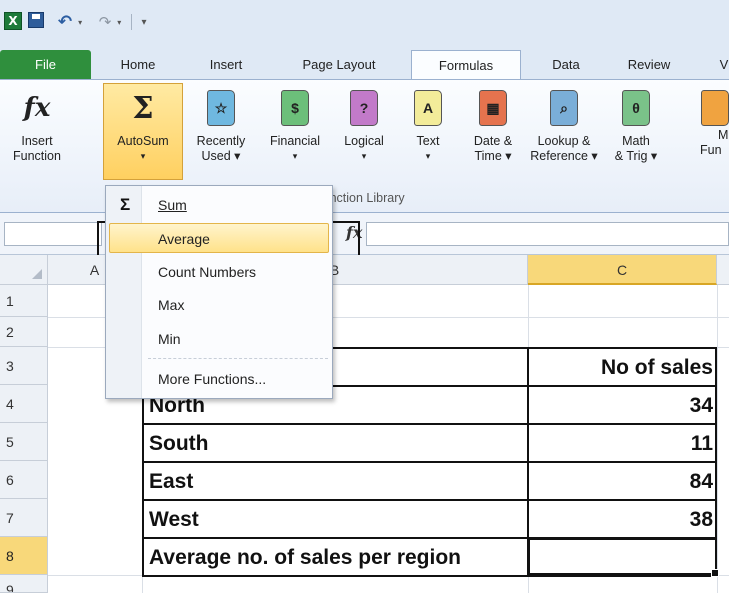 The image size is (729, 593). I want to click on math-trig-icon: θ, so click(636, 108).